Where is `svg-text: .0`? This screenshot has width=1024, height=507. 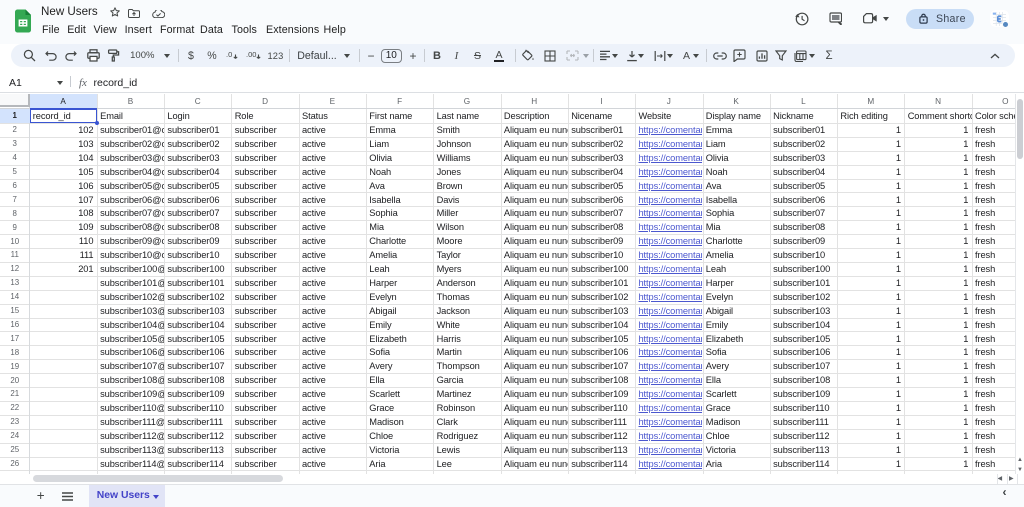 svg-text: .0 is located at coordinates (229, 54).